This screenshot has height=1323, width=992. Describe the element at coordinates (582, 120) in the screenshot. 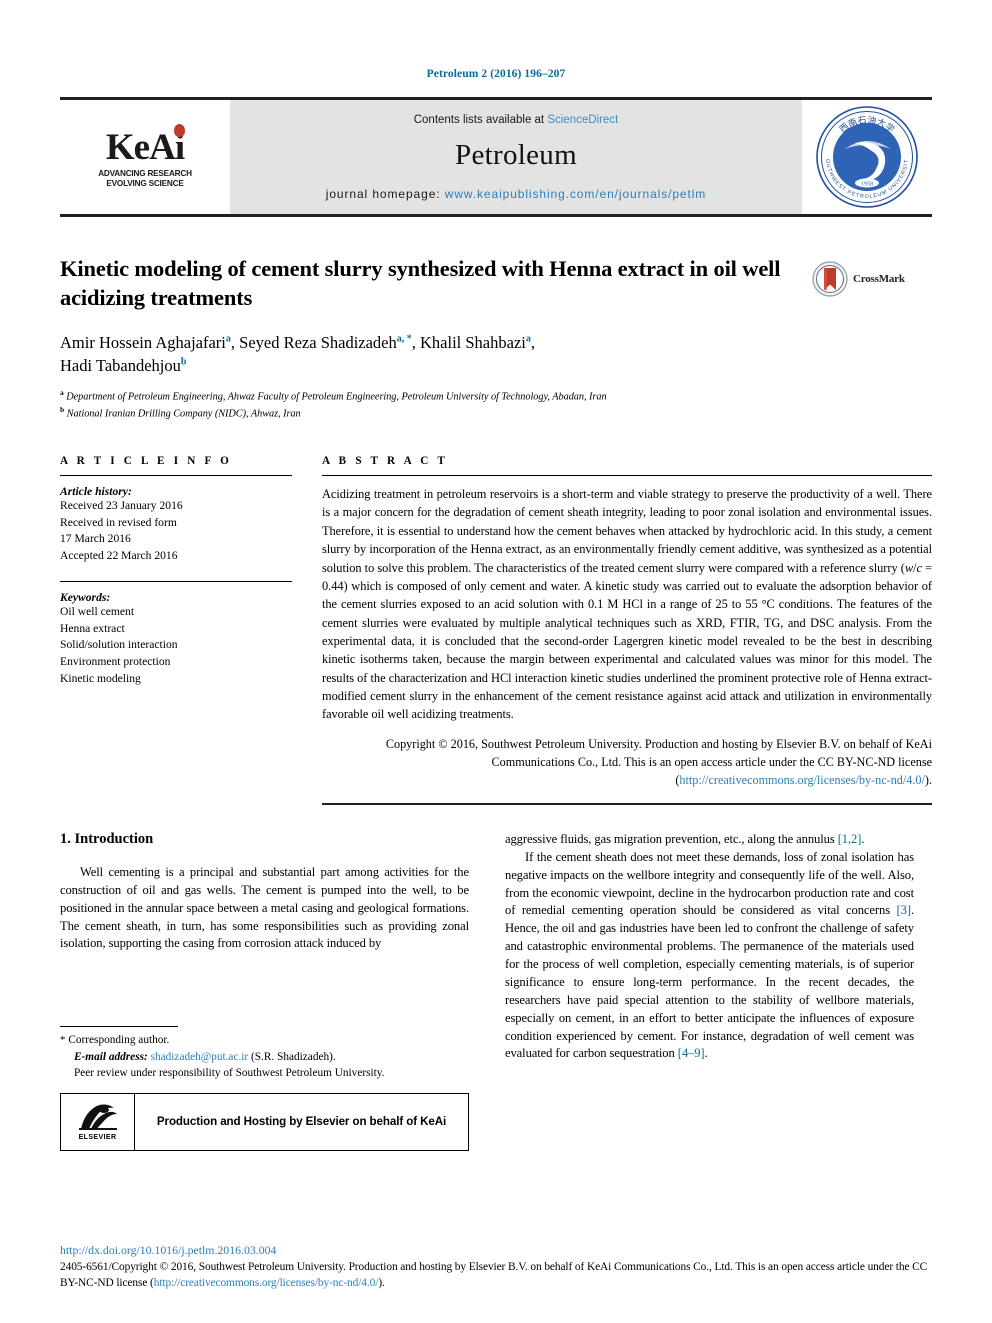

I see `sciencedirect-link: ScienceDirect` at that location.